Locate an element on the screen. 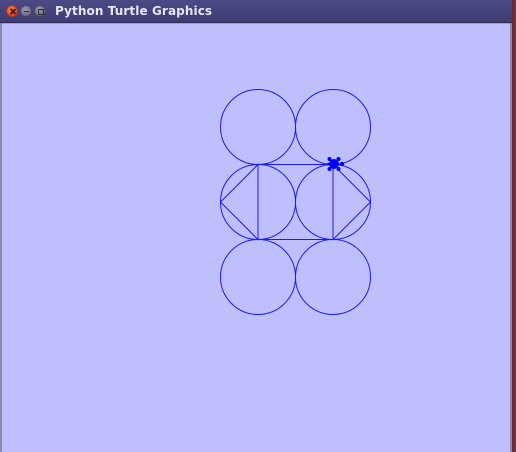 This screenshot has width=516, height=452. turtle-icon is located at coordinates (335, 164).